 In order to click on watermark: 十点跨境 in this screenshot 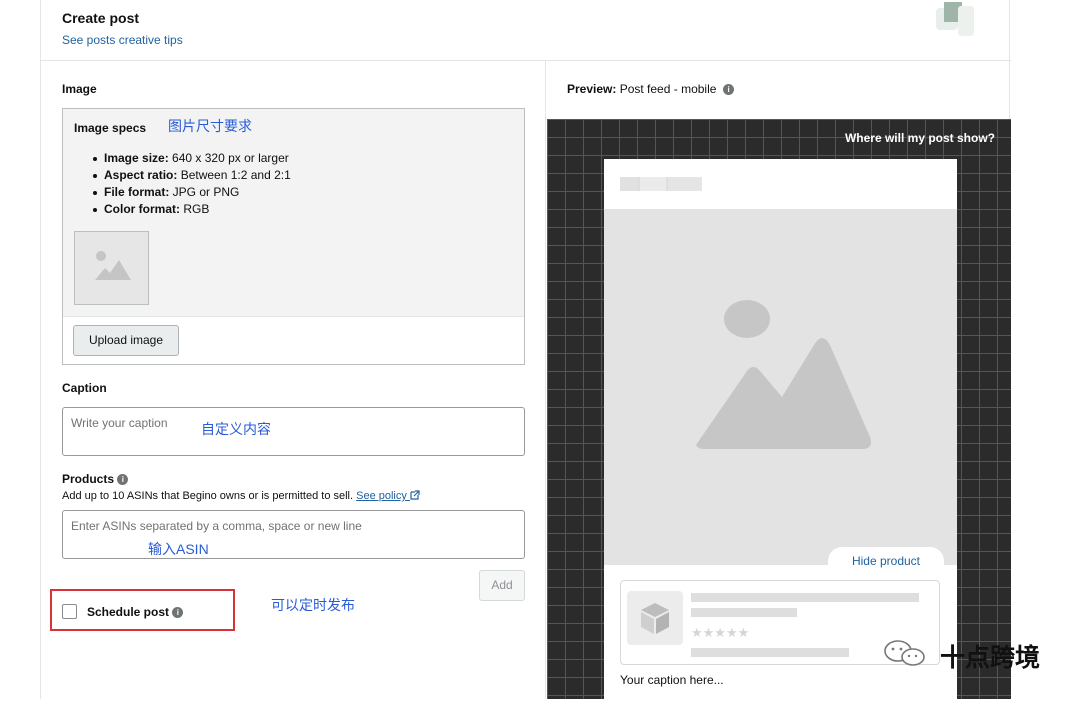, I will do `click(975, 654)`.